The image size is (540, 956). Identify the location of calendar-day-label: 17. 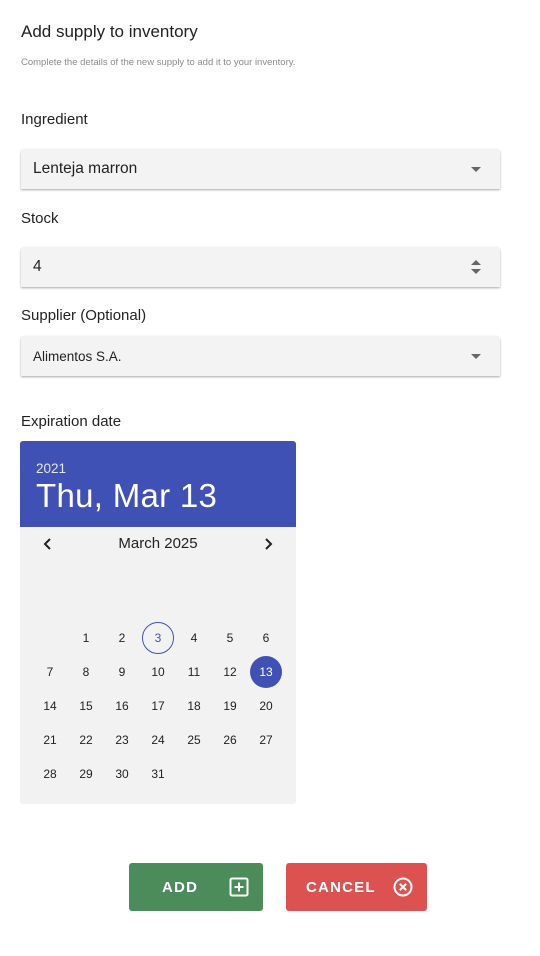
(158, 706).